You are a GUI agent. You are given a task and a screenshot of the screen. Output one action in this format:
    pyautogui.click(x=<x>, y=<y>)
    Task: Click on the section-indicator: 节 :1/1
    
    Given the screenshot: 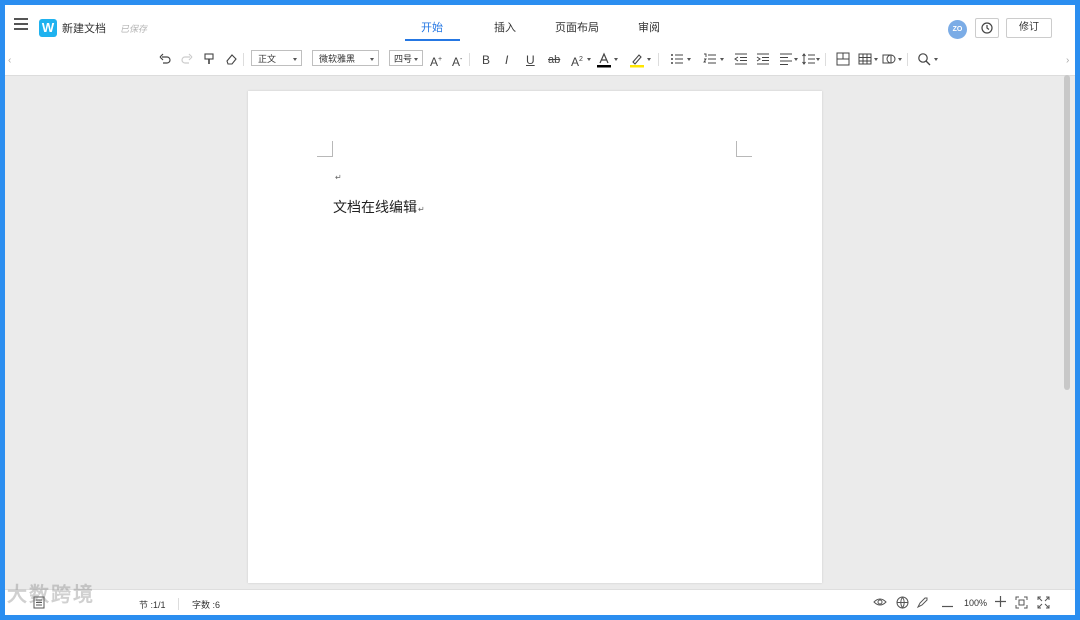 What is the action you would take?
    pyautogui.click(x=152, y=605)
    